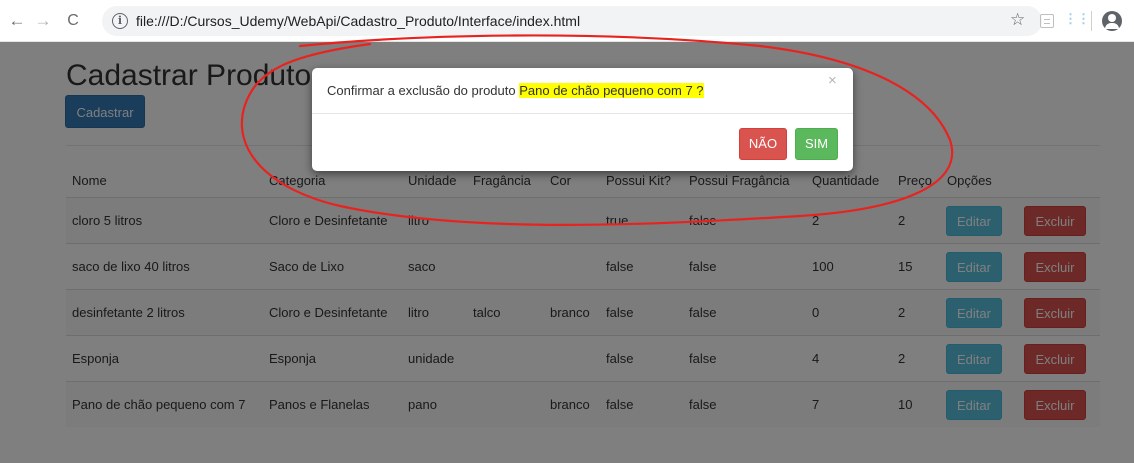 The height and width of the screenshot is (463, 1134). What do you see at coordinates (423, 90) in the screenshot?
I see `modal-message-prefix: Confirmar a exclusão do produto` at bounding box center [423, 90].